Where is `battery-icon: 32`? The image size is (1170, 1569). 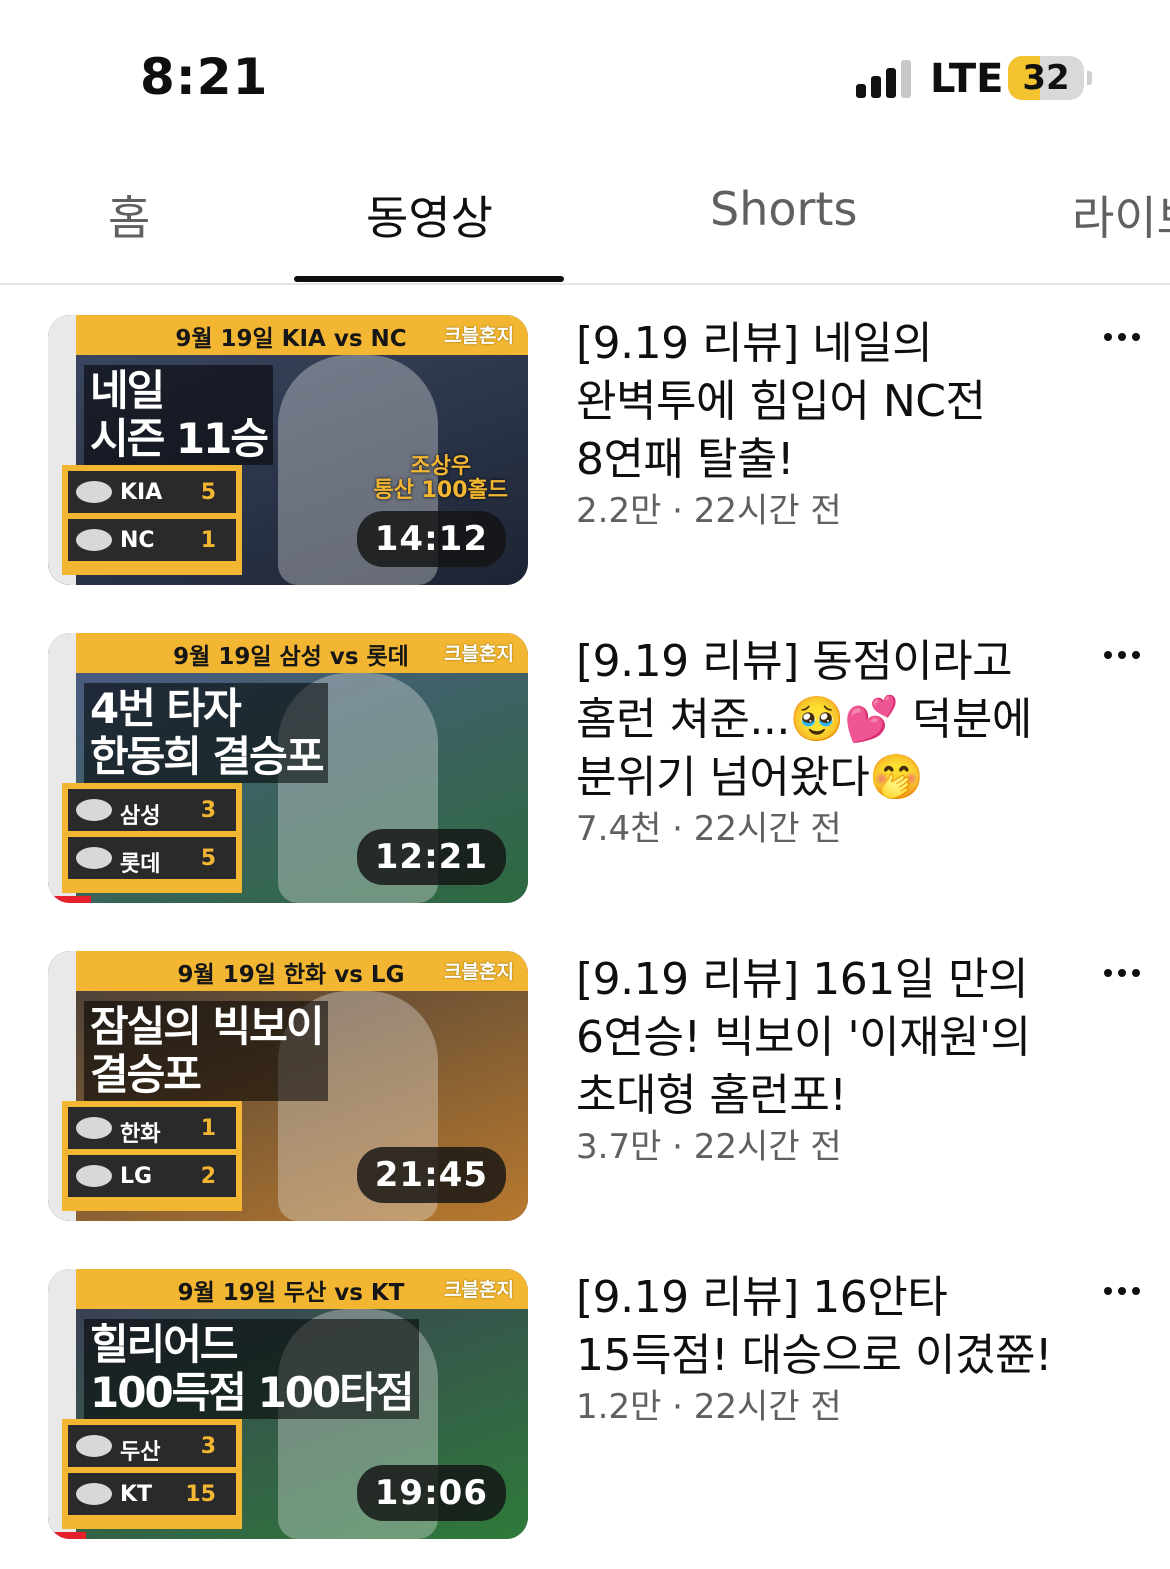 battery-icon: 32 is located at coordinates (1046, 78).